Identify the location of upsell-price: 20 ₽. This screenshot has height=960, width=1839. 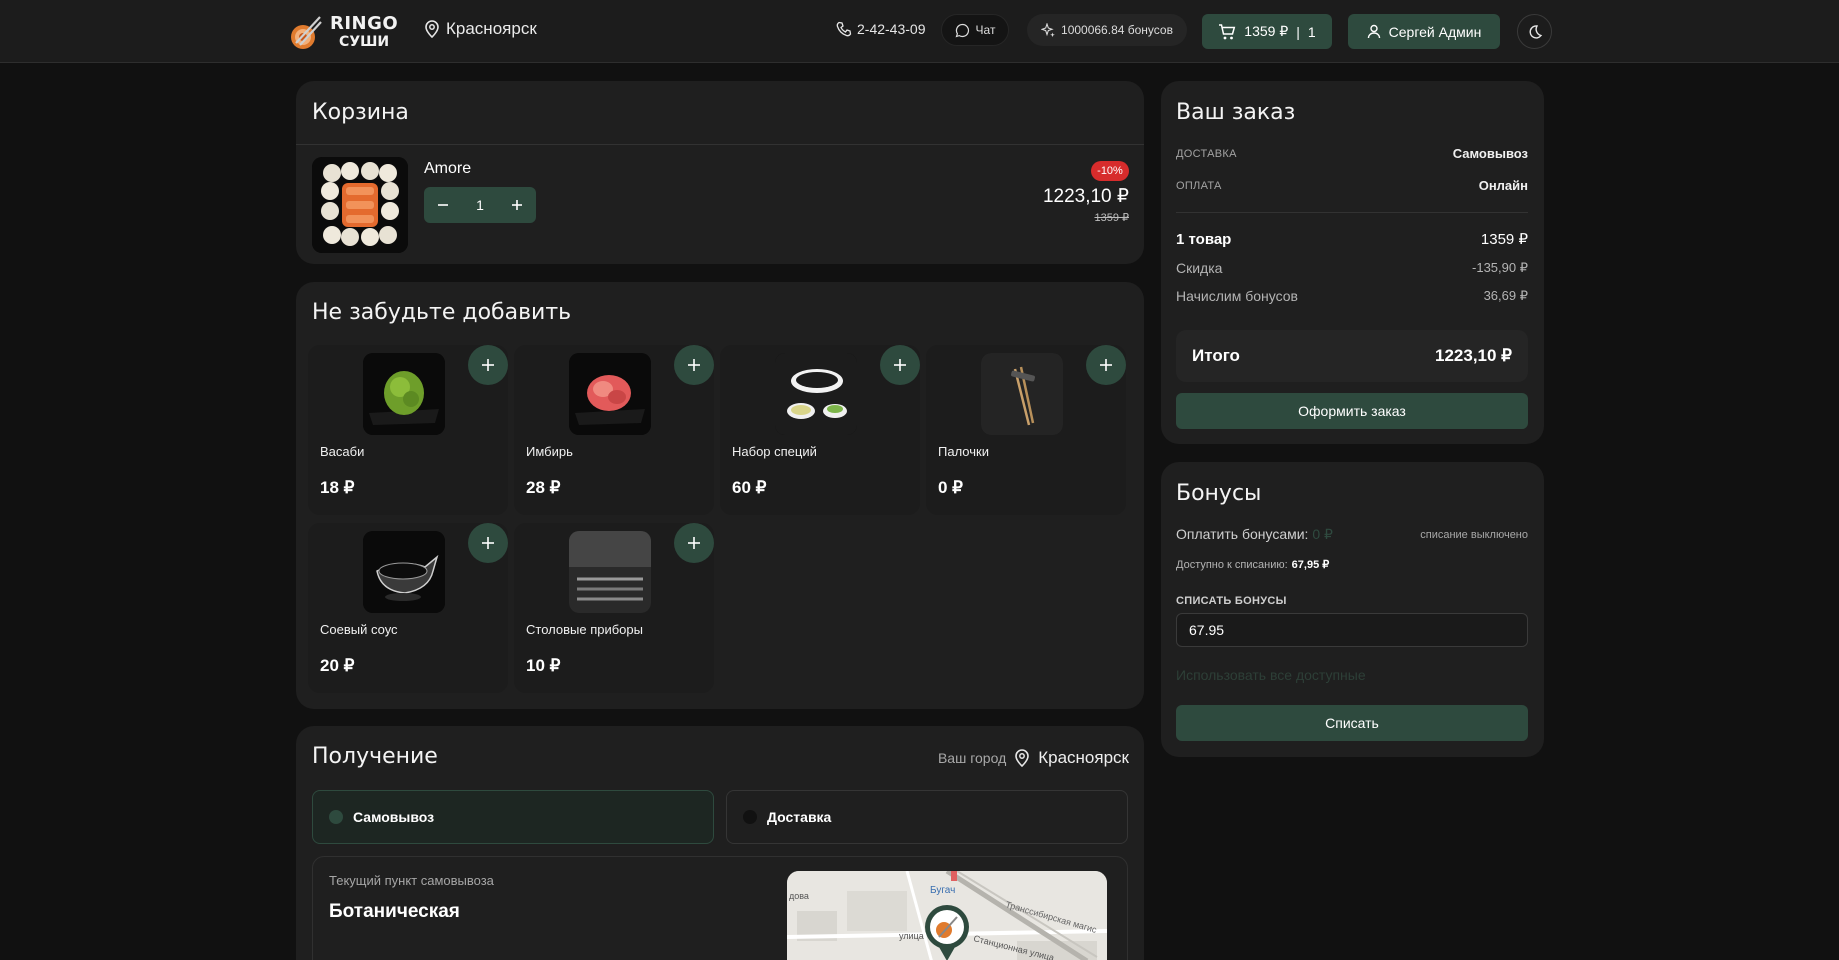
(337, 665).